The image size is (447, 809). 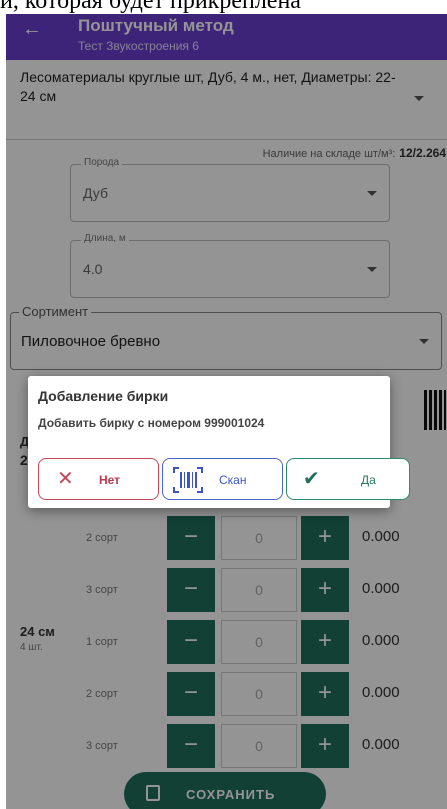 I want to click on scan-button-label: Скан, so click(x=233, y=480).